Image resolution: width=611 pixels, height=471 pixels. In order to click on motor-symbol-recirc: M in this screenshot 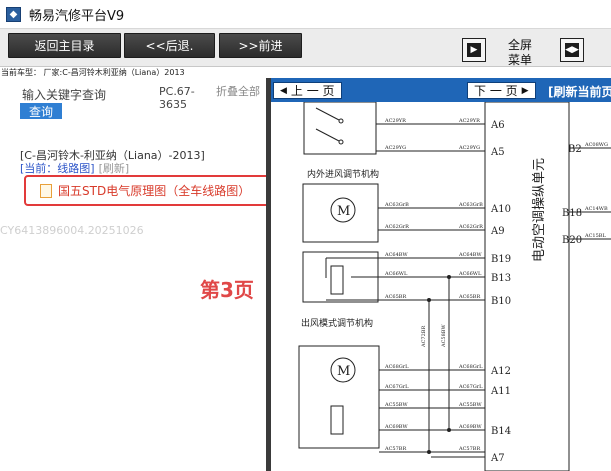, I will do `click(343, 211)`.